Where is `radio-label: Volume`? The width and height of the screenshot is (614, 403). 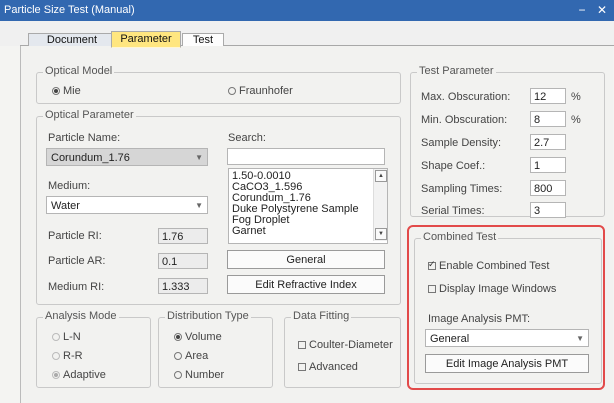
radio-label: Volume is located at coordinates (203, 337).